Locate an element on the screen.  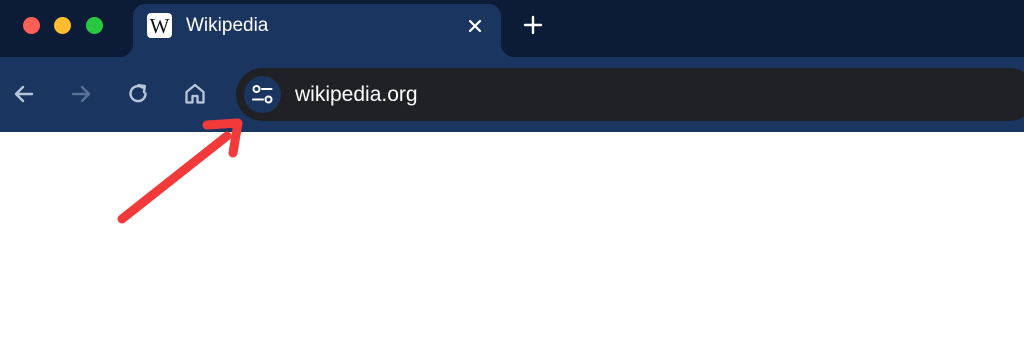
annotation-arrow is located at coordinates (180, 171).